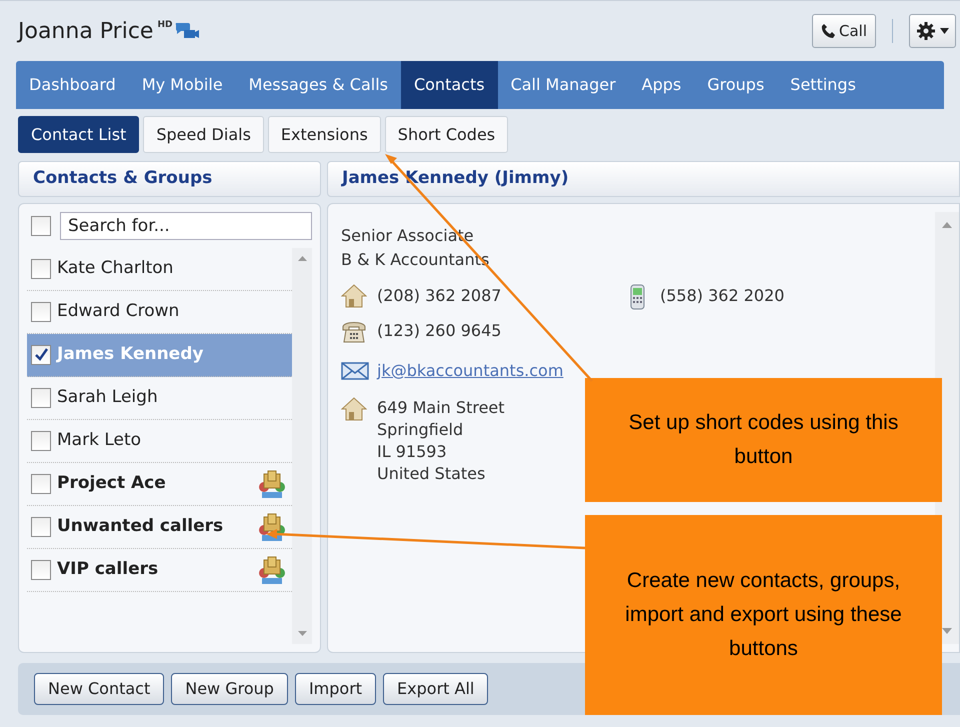 This screenshot has height=727, width=960. What do you see at coordinates (764, 440) in the screenshot?
I see `callout-text: Set up short codes using this button` at bounding box center [764, 440].